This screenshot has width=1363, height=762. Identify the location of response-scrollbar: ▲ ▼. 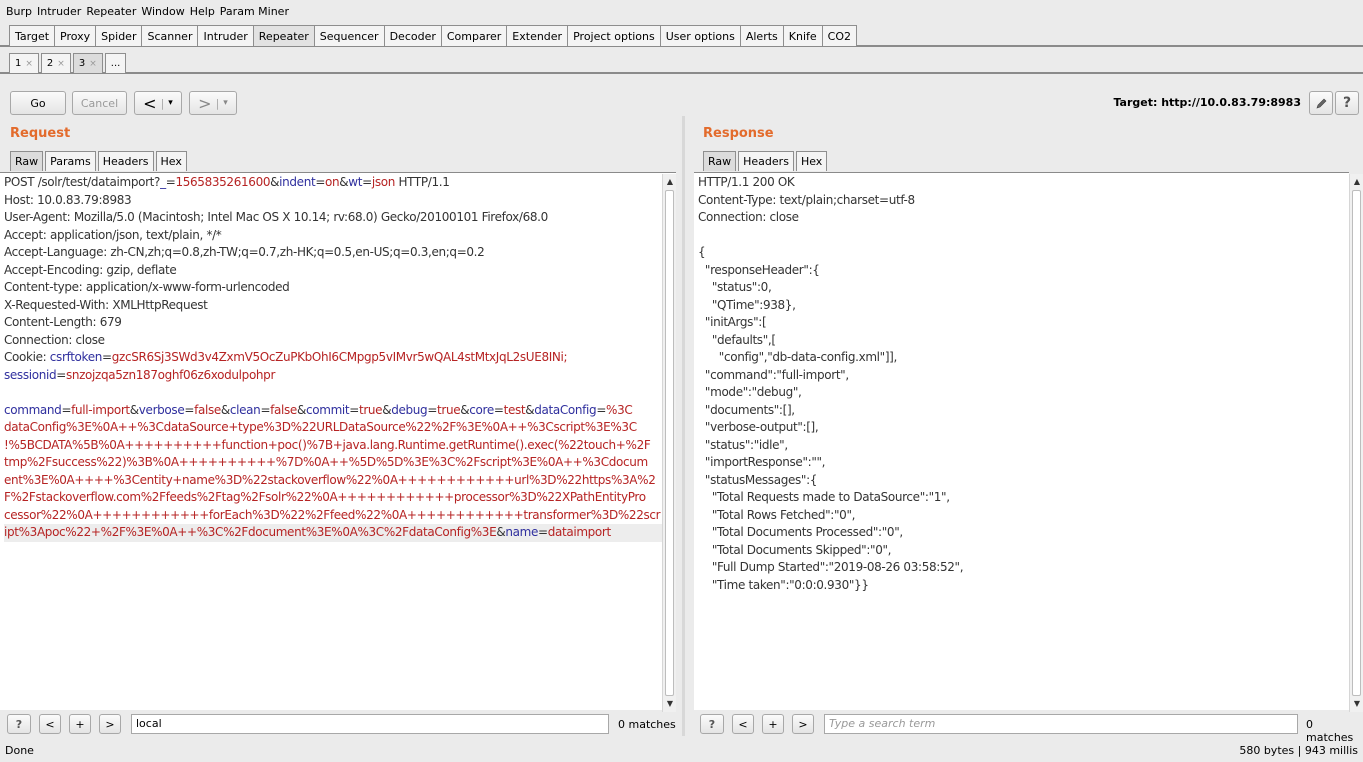
(1356, 443).